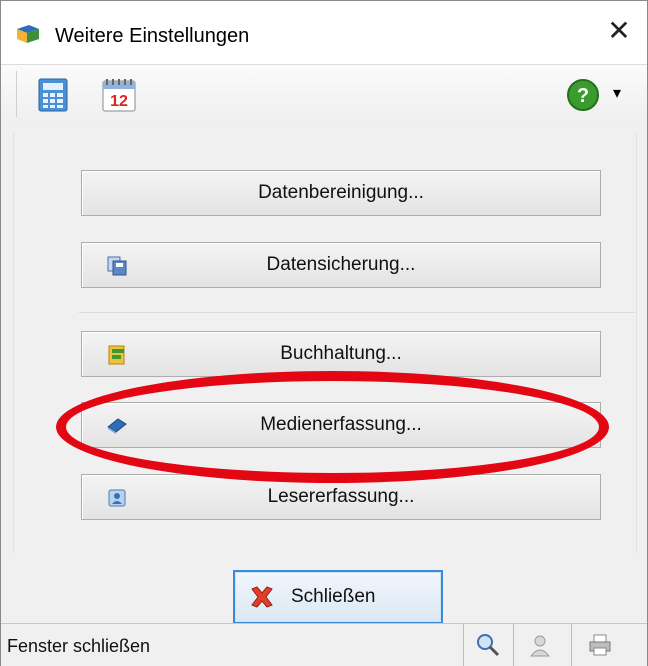 This screenshot has height=666, width=648. I want to click on title-bar: Weitere Einstellungen ✕, so click(324, 32).